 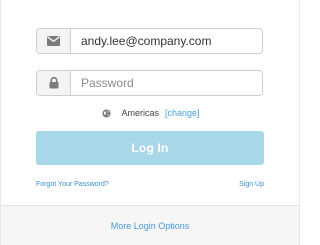 What do you see at coordinates (251, 184) in the screenshot?
I see `sign-up-link: Sign Up` at bounding box center [251, 184].